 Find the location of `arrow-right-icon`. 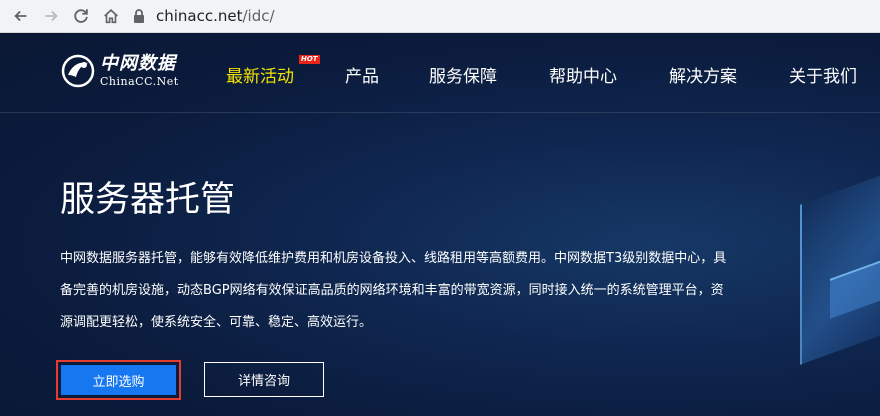

arrow-right-icon is located at coordinates (51, 16).